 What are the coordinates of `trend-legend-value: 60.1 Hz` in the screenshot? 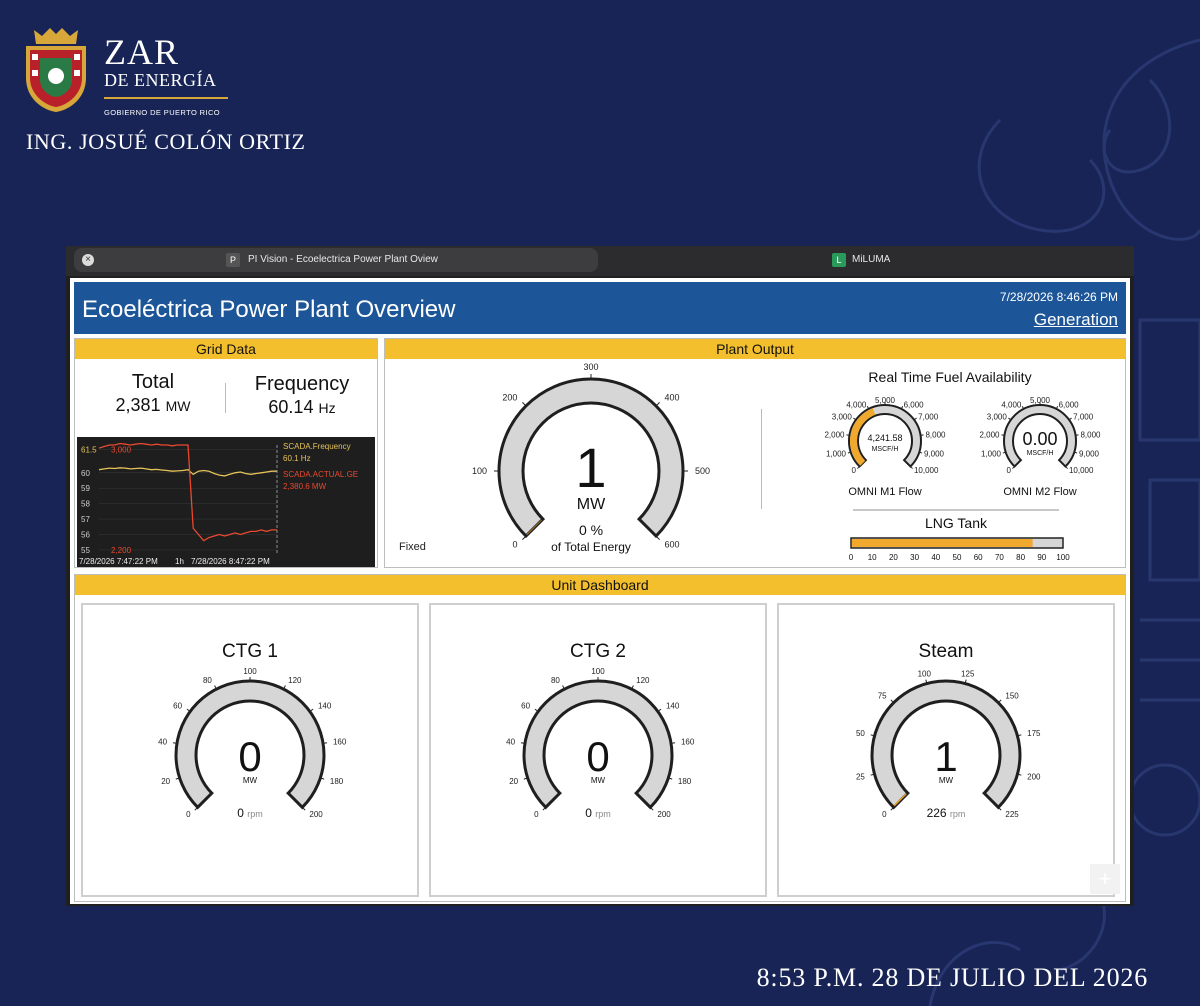 It's located at (297, 458).